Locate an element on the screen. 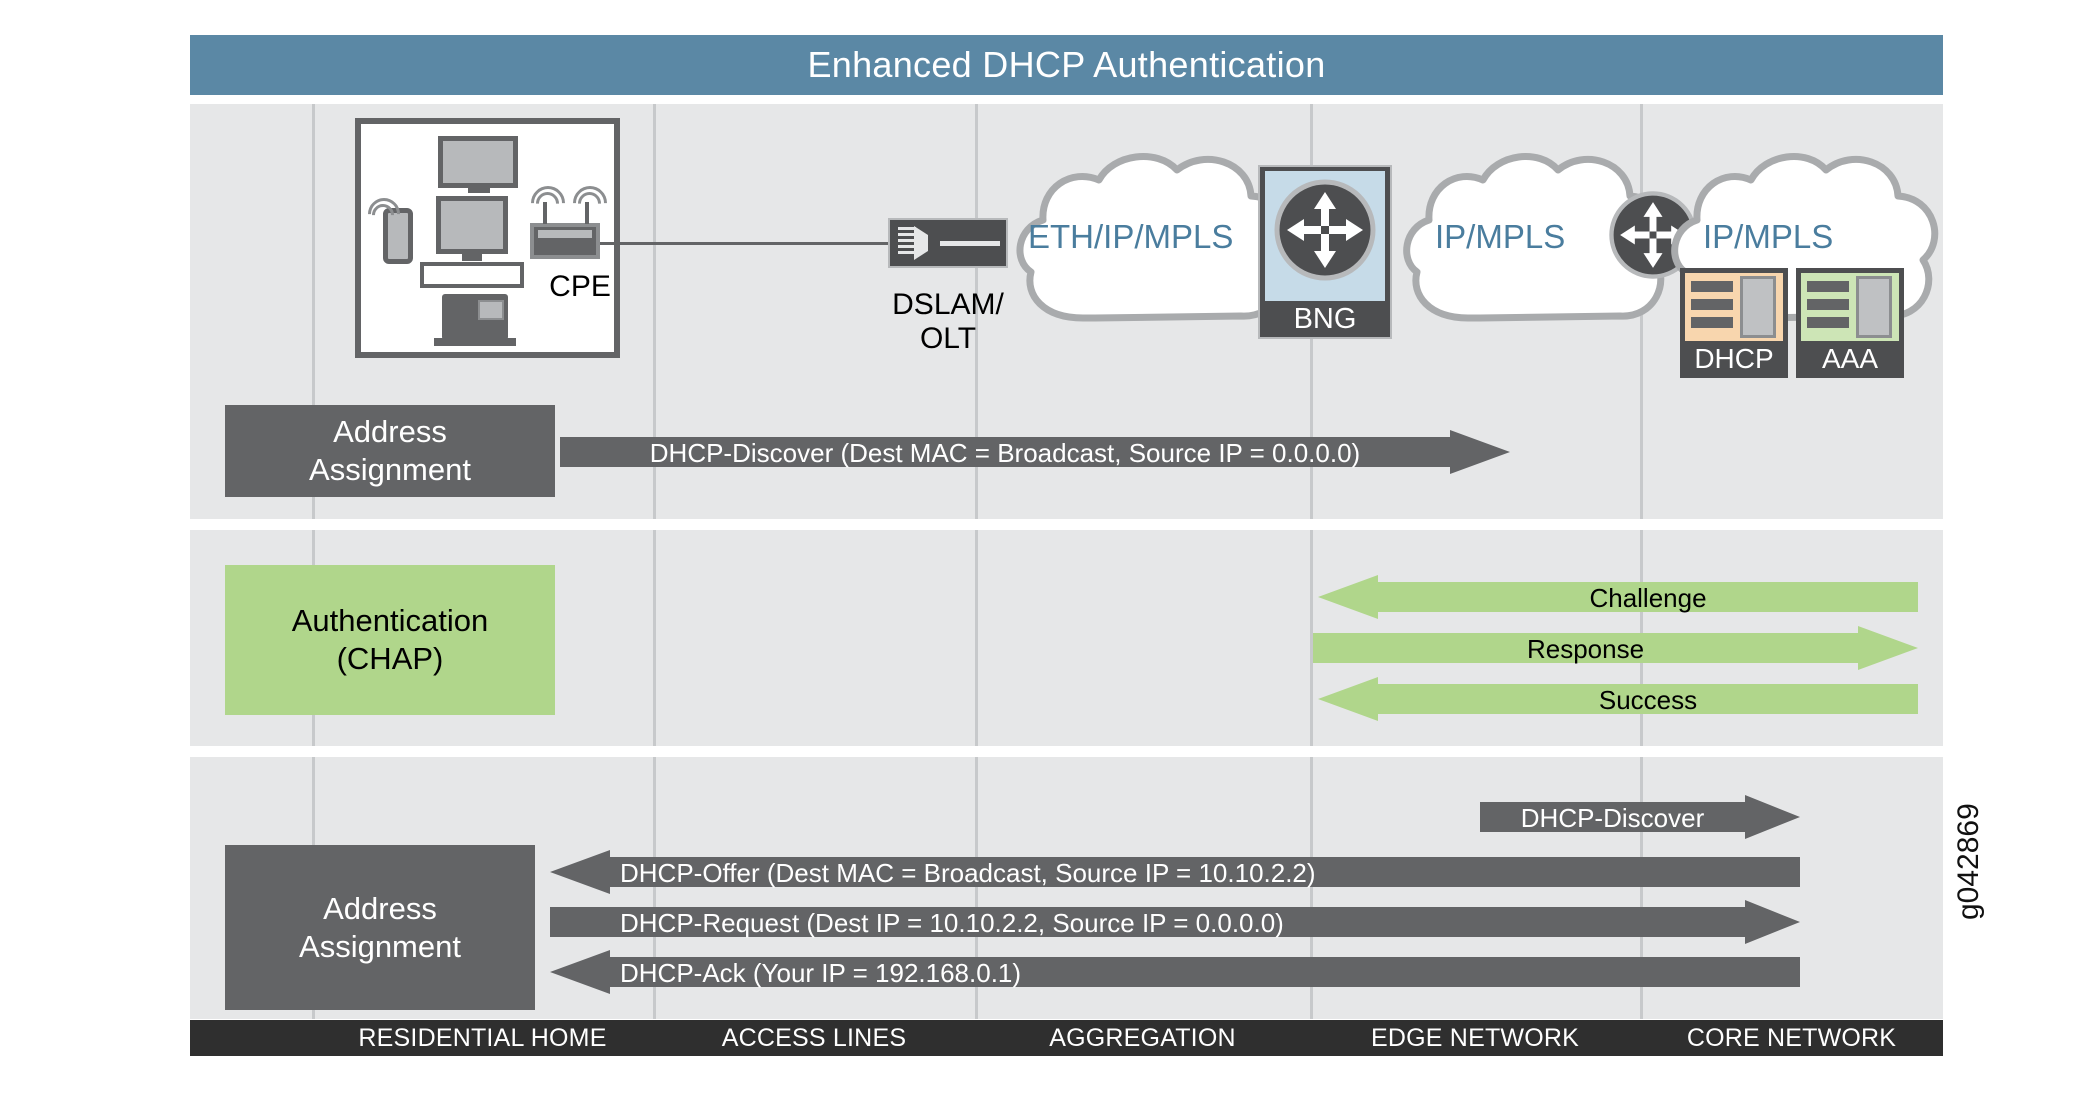 This screenshot has width=2100, height=1093. footer-zone-access-lines: ACCESS LINES is located at coordinates (814, 1037).